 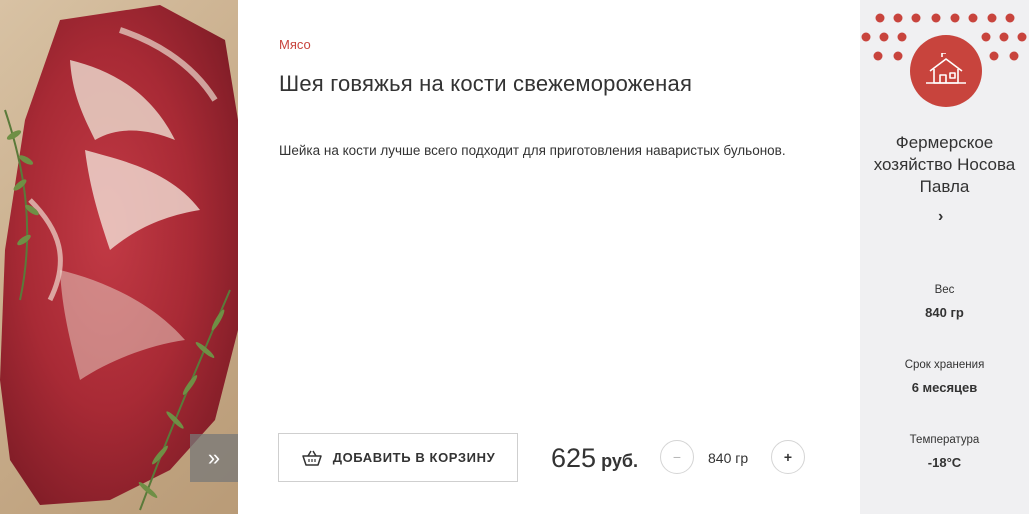 I want to click on spec-label: Вес, so click(x=944, y=290).